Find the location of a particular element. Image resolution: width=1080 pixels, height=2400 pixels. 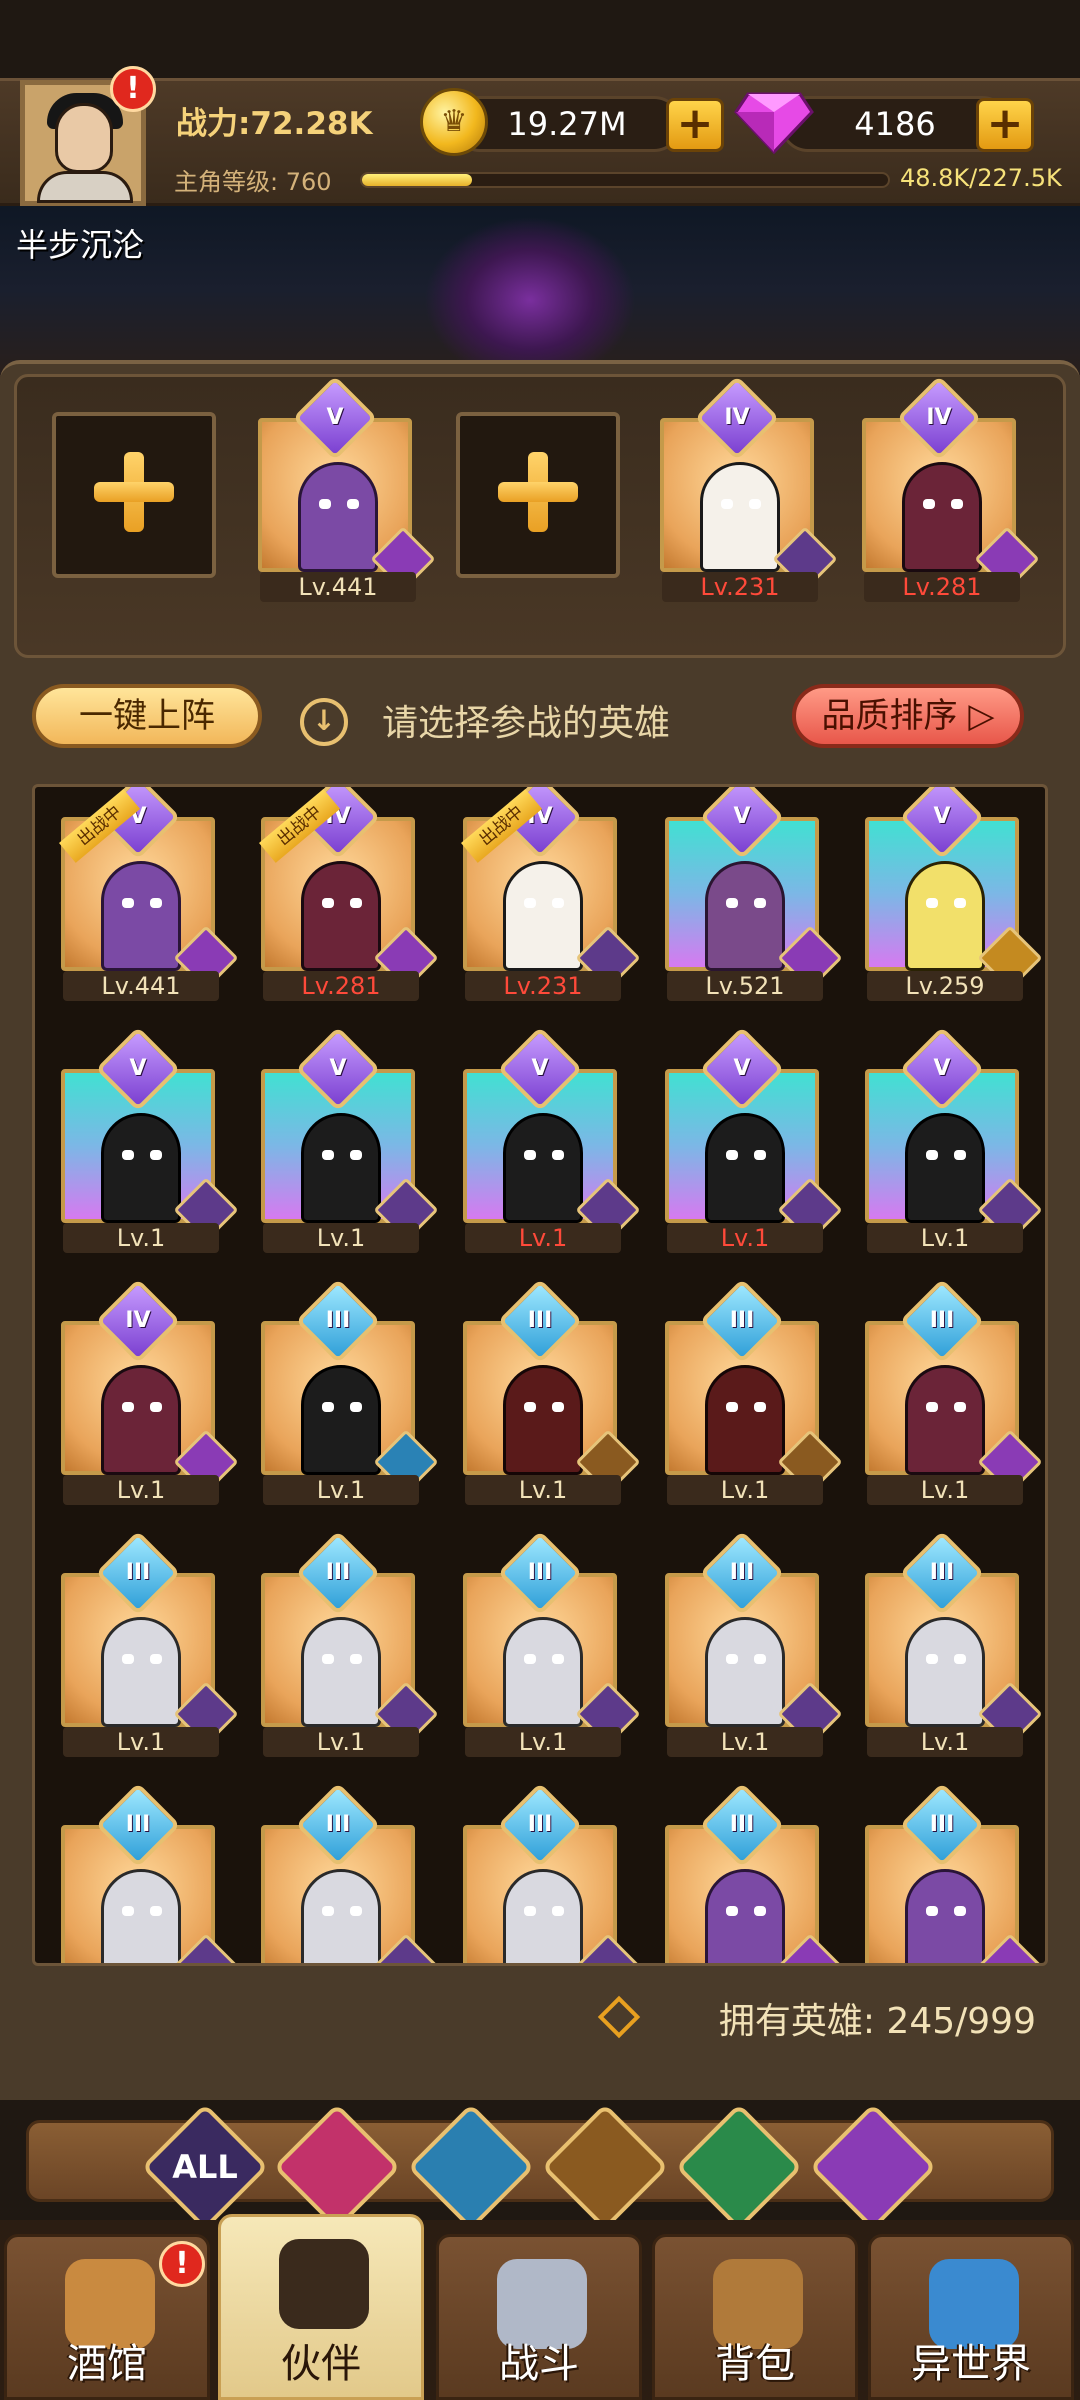

player-level: 主角等级: 760 is located at coordinates (253, 182).